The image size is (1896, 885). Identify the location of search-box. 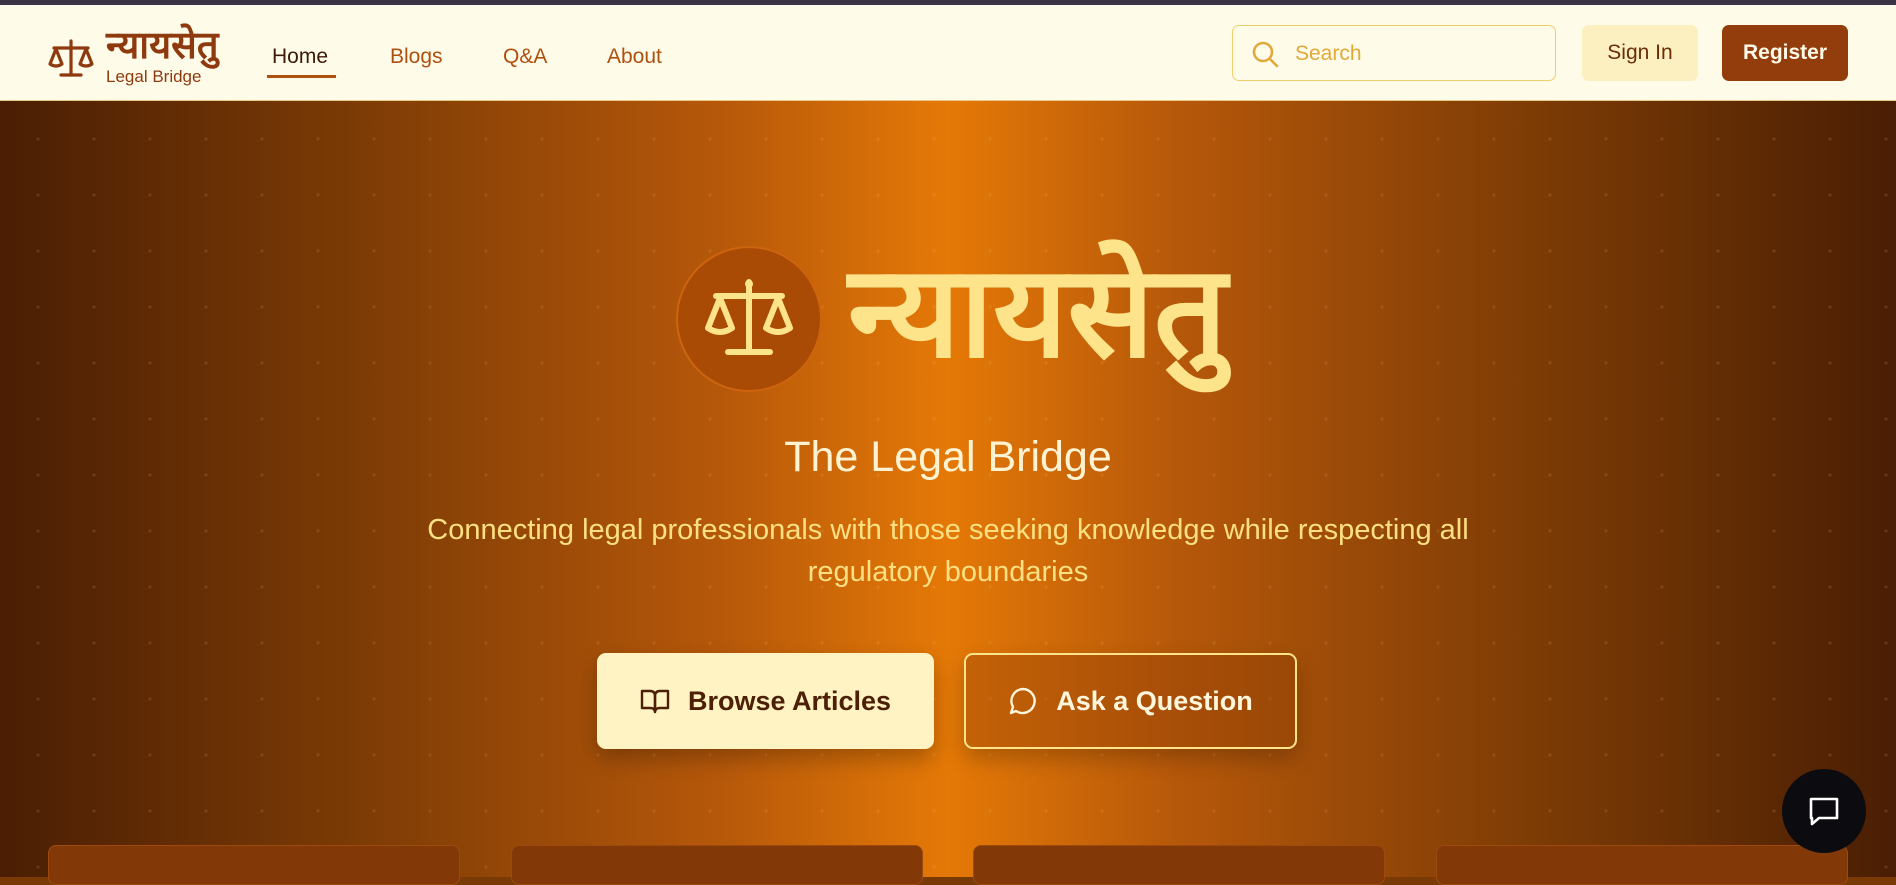
(1394, 53).